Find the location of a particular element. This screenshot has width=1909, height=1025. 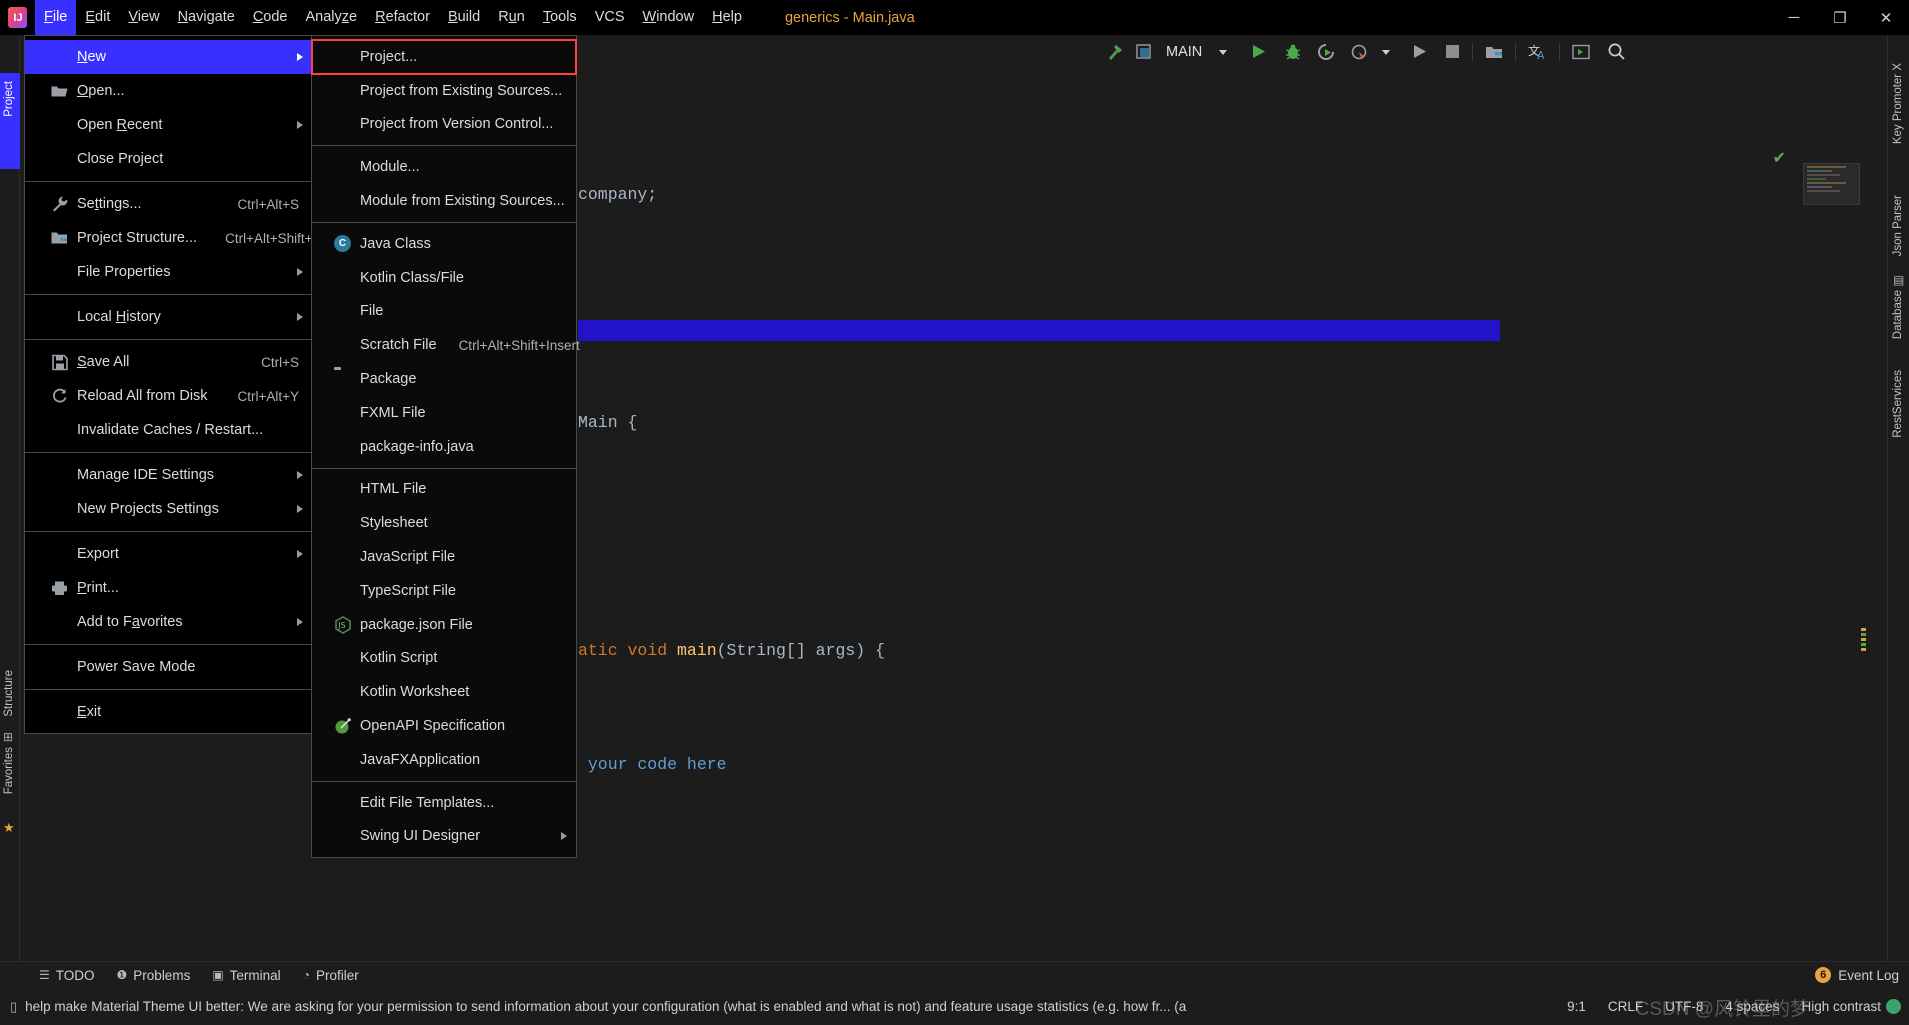

menu-item-power-save-mode: Power Save Mode is located at coordinates (169, 667).